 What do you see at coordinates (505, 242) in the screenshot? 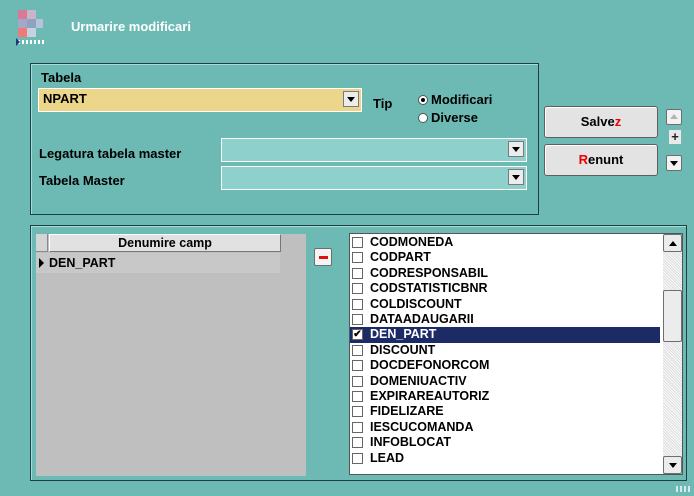
I see `list-item: CODMONEDA` at bounding box center [505, 242].